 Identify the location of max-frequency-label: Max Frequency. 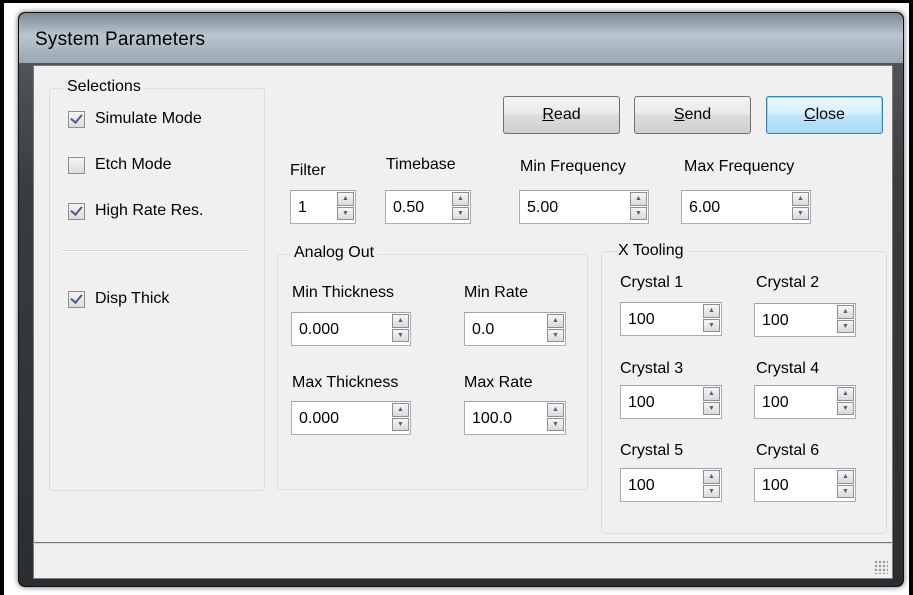
(739, 166).